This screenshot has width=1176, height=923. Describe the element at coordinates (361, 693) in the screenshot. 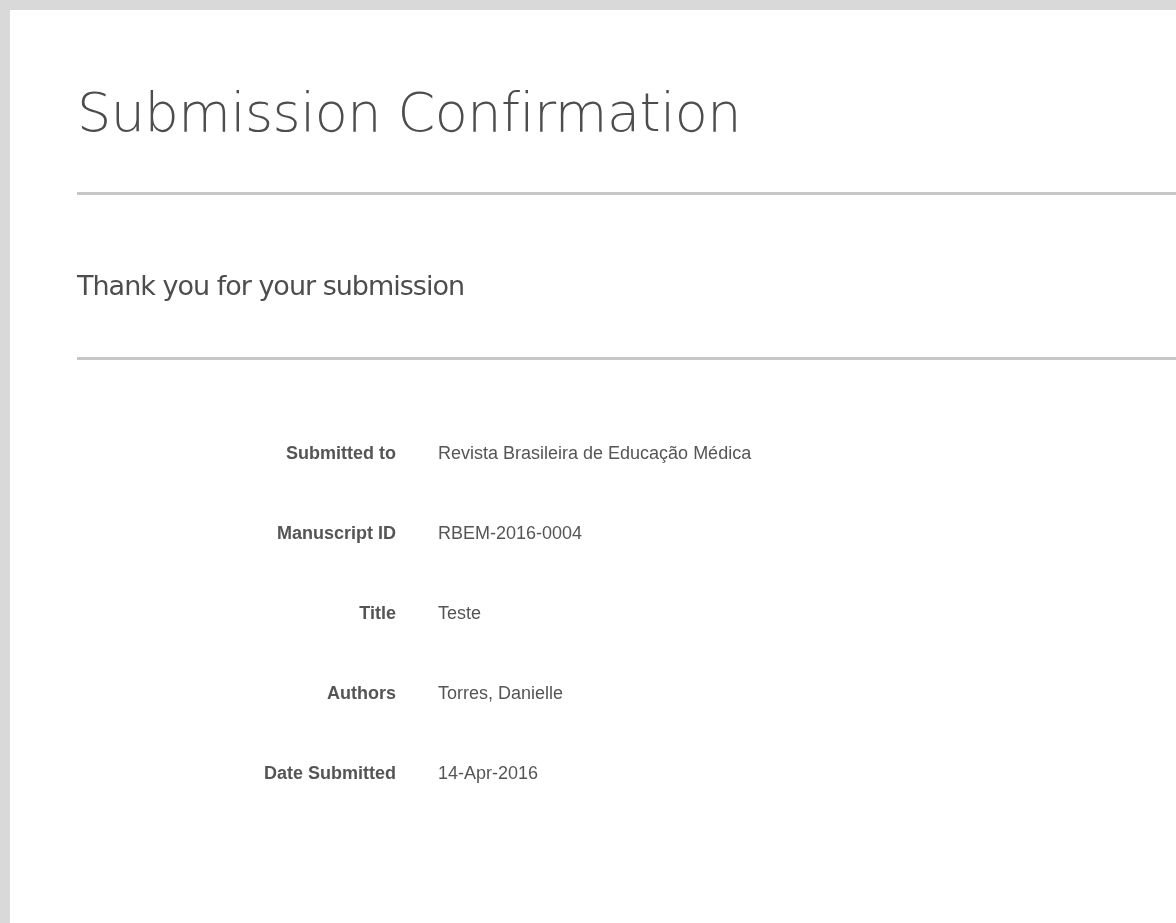

I see `field-label: Authors` at that location.